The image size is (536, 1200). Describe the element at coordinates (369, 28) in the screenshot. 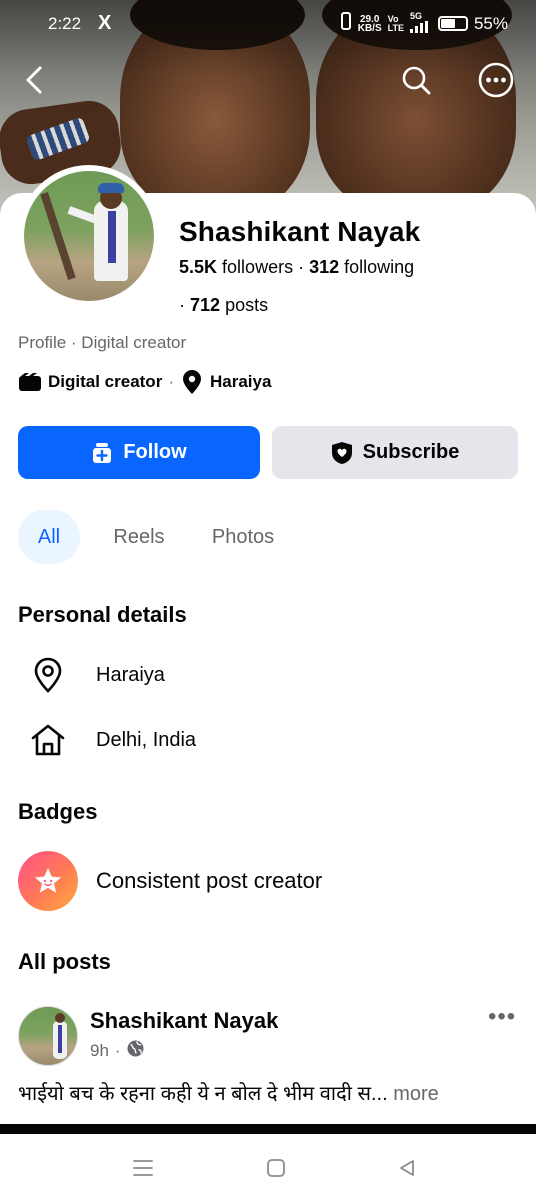

I see `speed-unit: KB/S` at that location.